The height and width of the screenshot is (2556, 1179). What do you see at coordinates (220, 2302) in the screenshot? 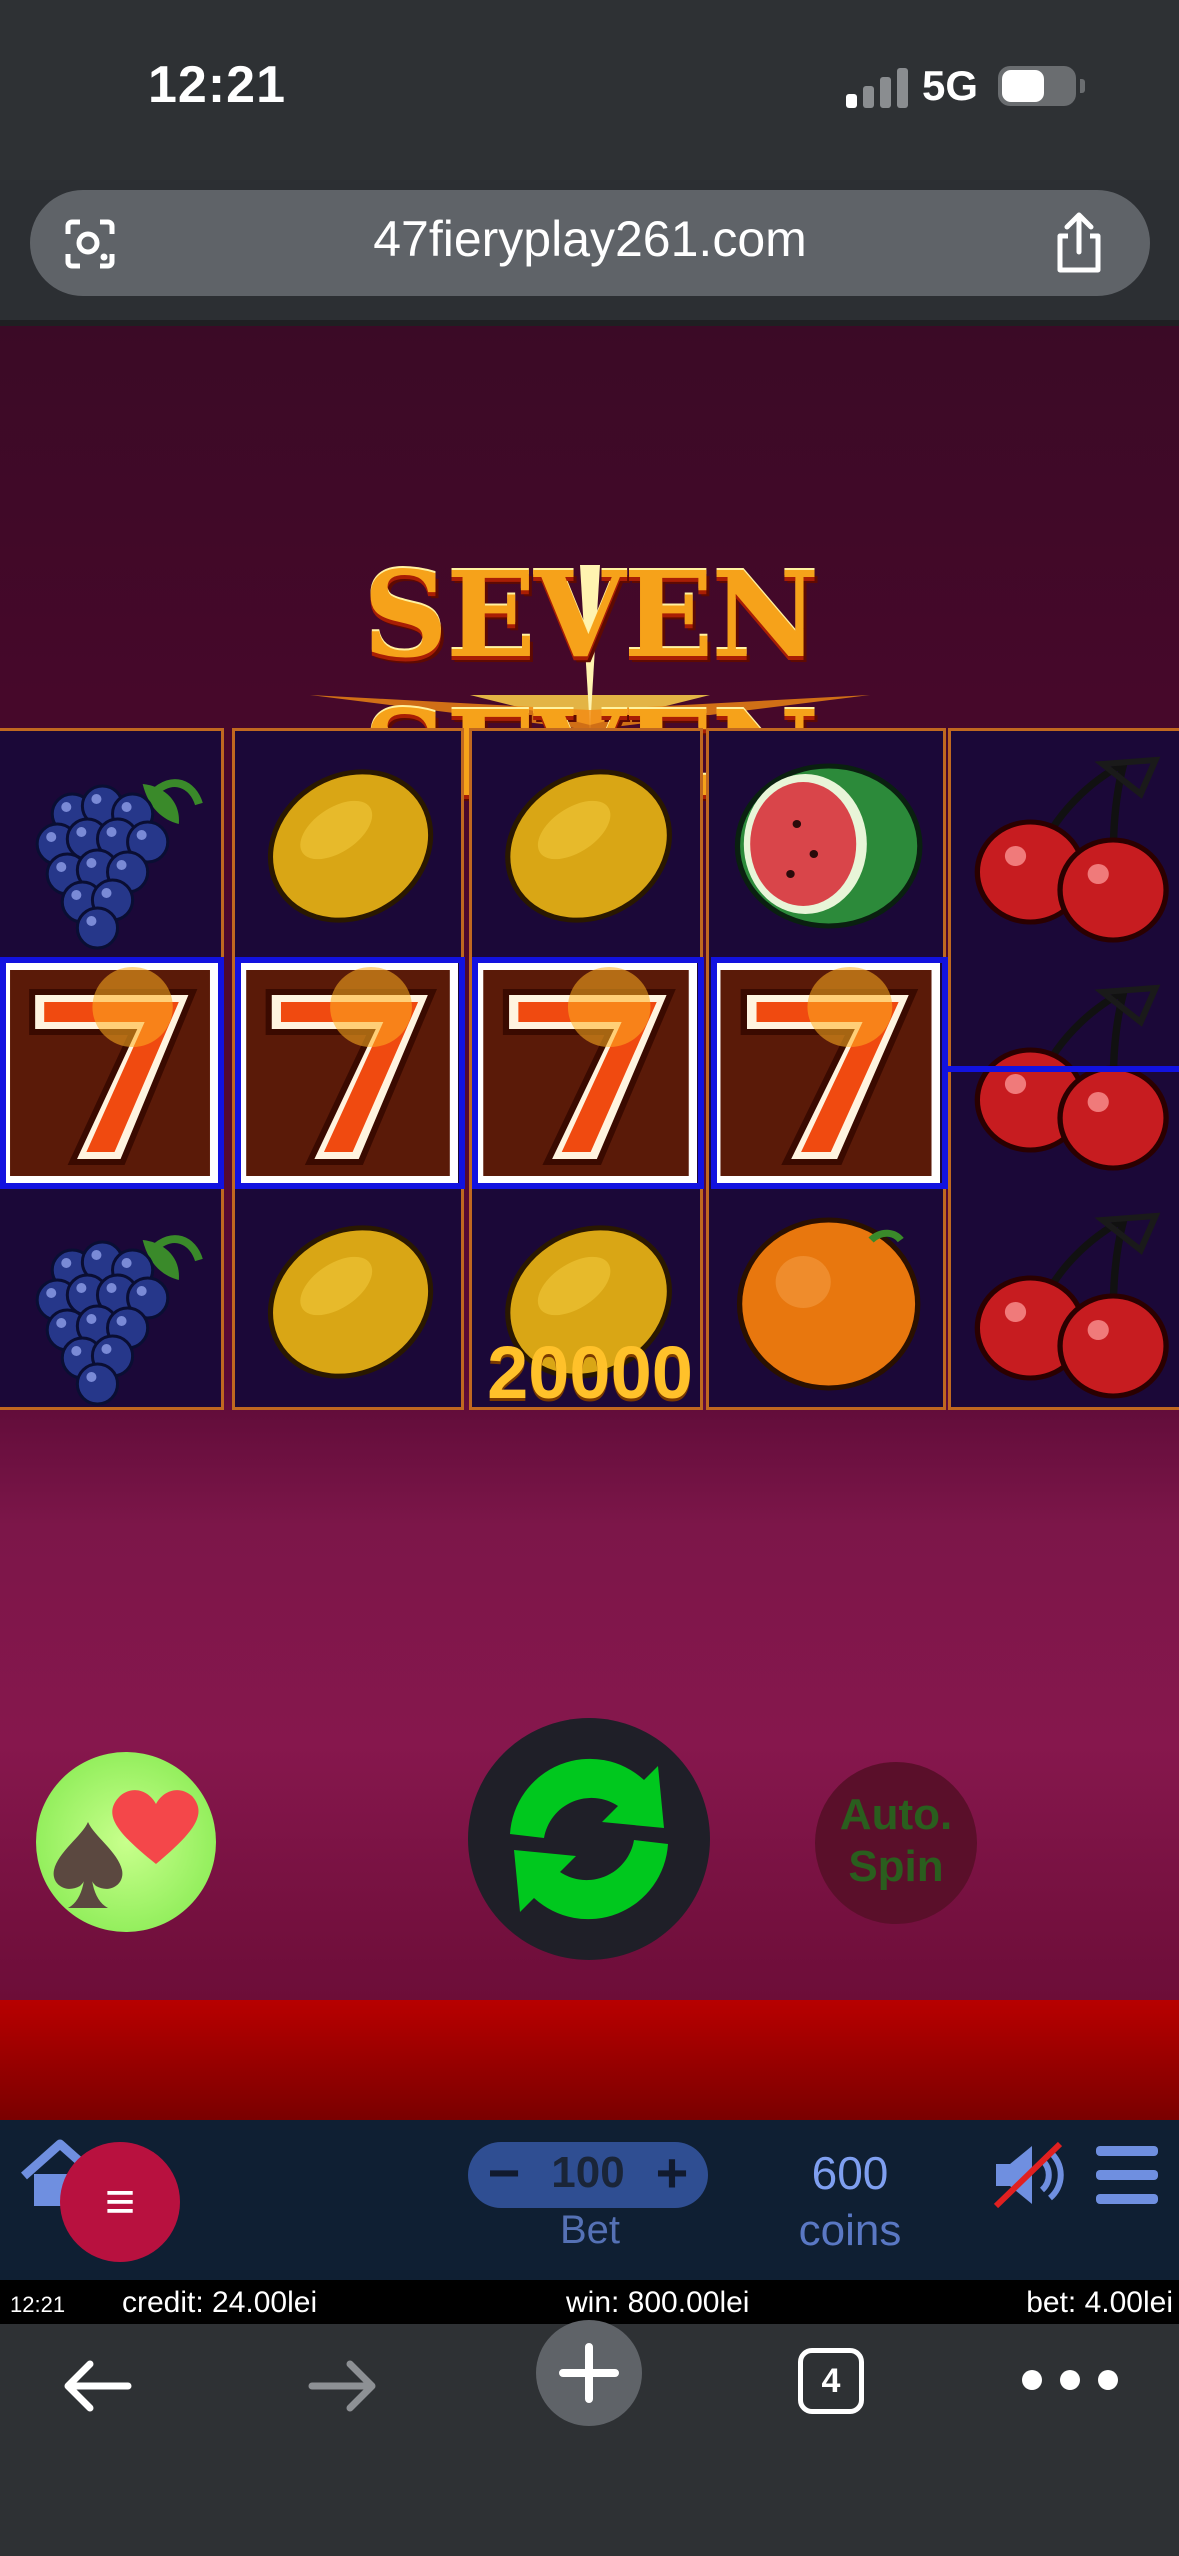
I see `credit-text: credit: 24.00lei` at bounding box center [220, 2302].